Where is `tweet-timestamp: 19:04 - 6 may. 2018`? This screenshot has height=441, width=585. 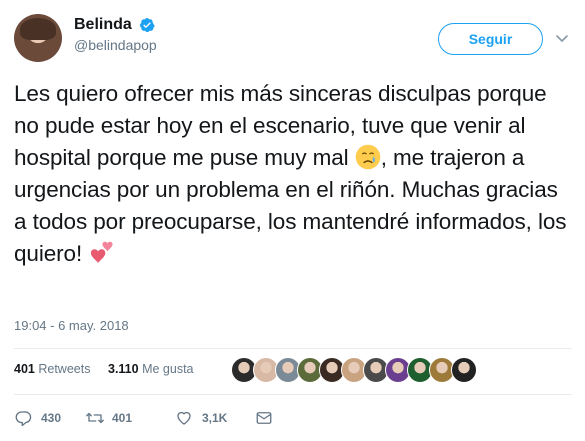
tweet-timestamp: 19:04 - 6 may. 2018 is located at coordinates (71, 325).